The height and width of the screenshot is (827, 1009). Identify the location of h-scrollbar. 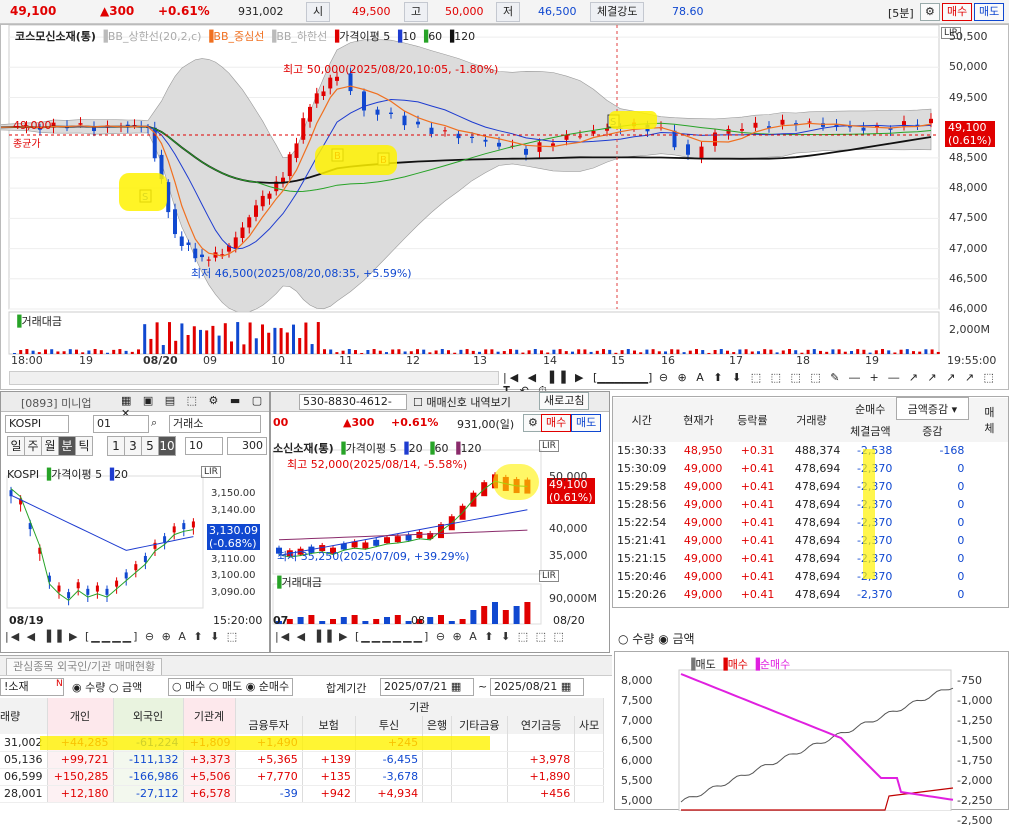
(254, 378).